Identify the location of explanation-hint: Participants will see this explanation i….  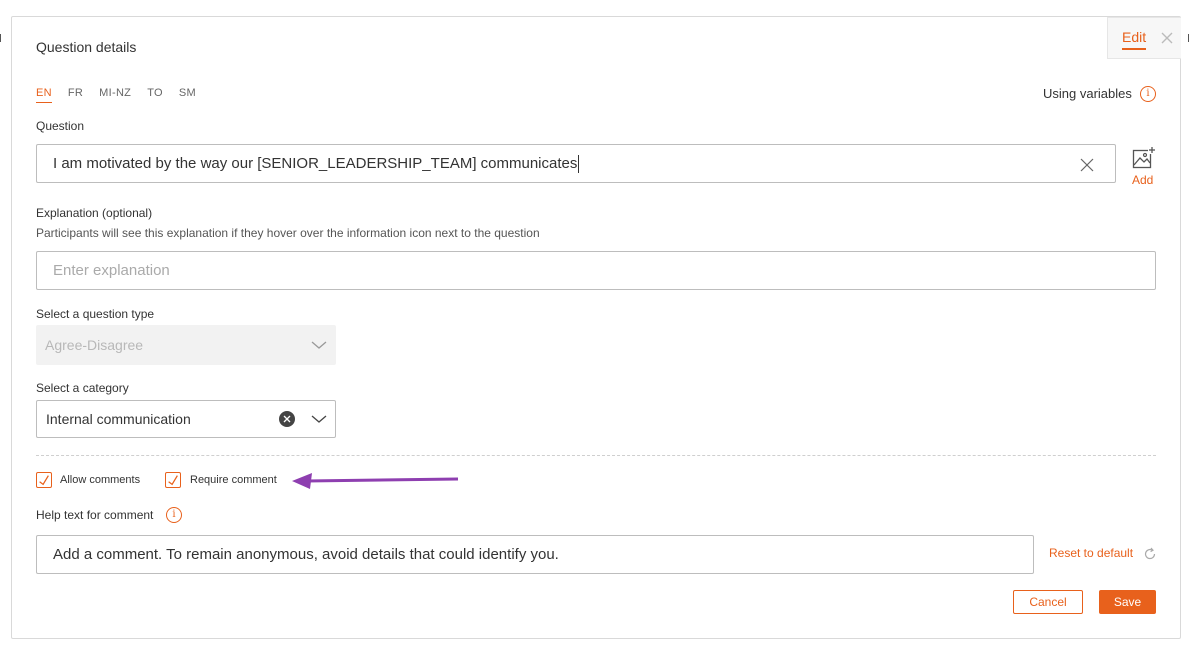
(288, 233).